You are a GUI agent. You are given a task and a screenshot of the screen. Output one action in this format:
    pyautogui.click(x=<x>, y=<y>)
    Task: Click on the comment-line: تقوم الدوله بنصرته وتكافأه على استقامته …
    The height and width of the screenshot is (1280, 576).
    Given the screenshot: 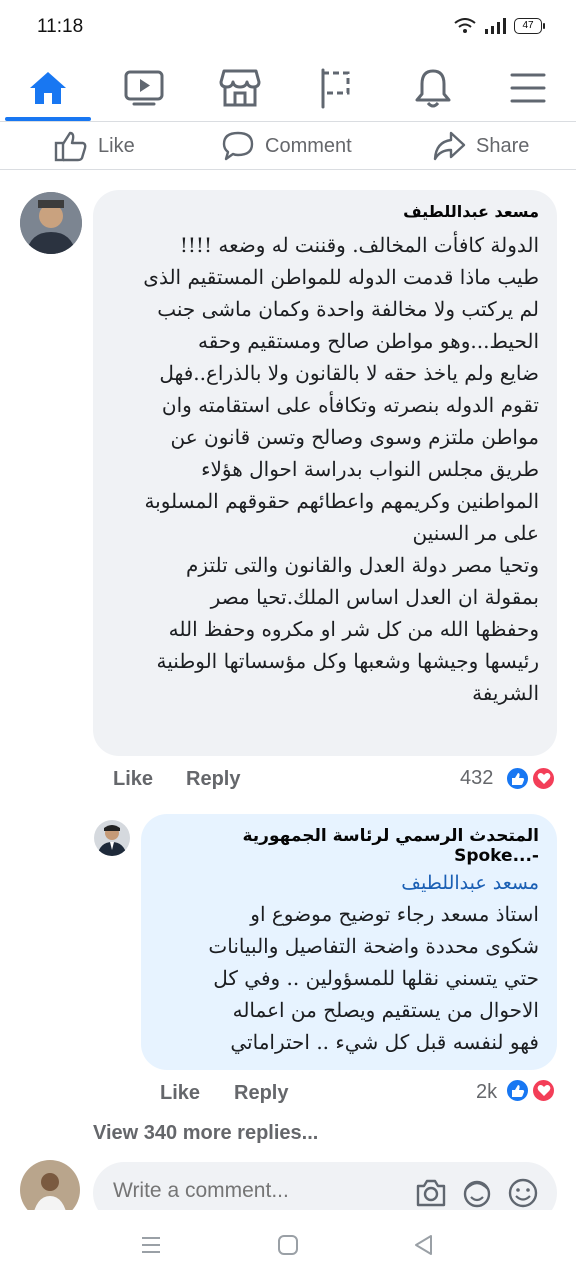 What is the action you would take?
    pyautogui.click(x=350, y=405)
    